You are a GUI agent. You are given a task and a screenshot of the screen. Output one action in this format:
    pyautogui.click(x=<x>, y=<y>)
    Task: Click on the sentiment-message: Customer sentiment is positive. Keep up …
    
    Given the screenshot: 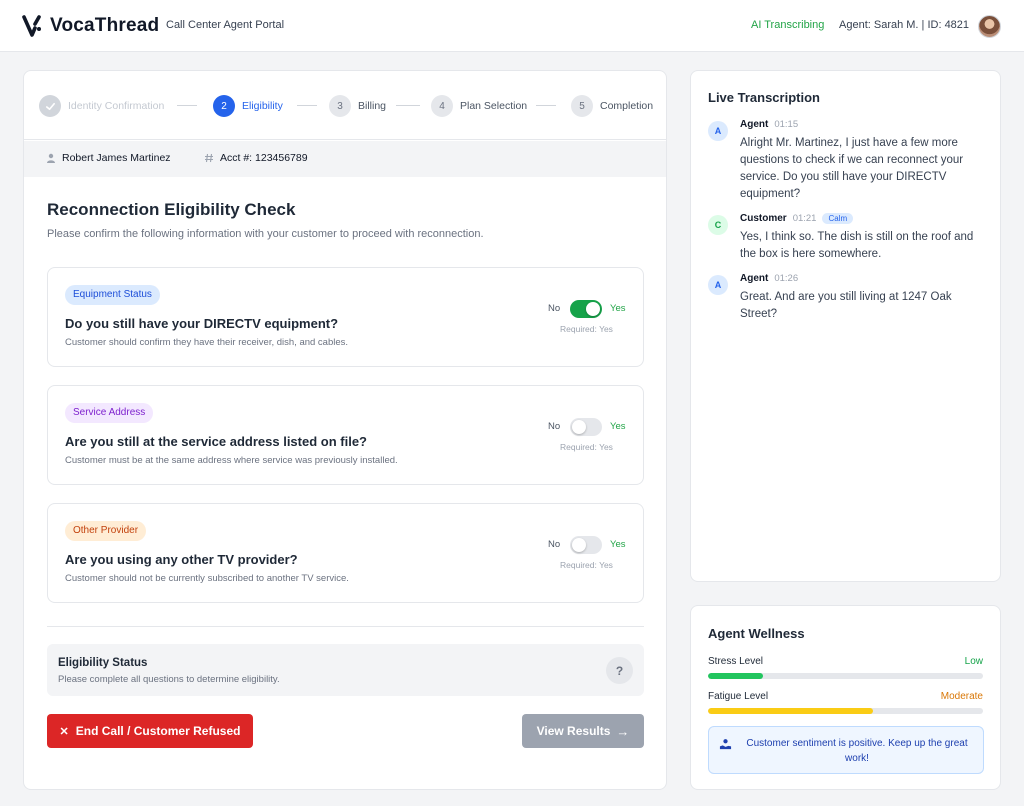 What is the action you would take?
    pyautogui.click(x=857, y=751)
    